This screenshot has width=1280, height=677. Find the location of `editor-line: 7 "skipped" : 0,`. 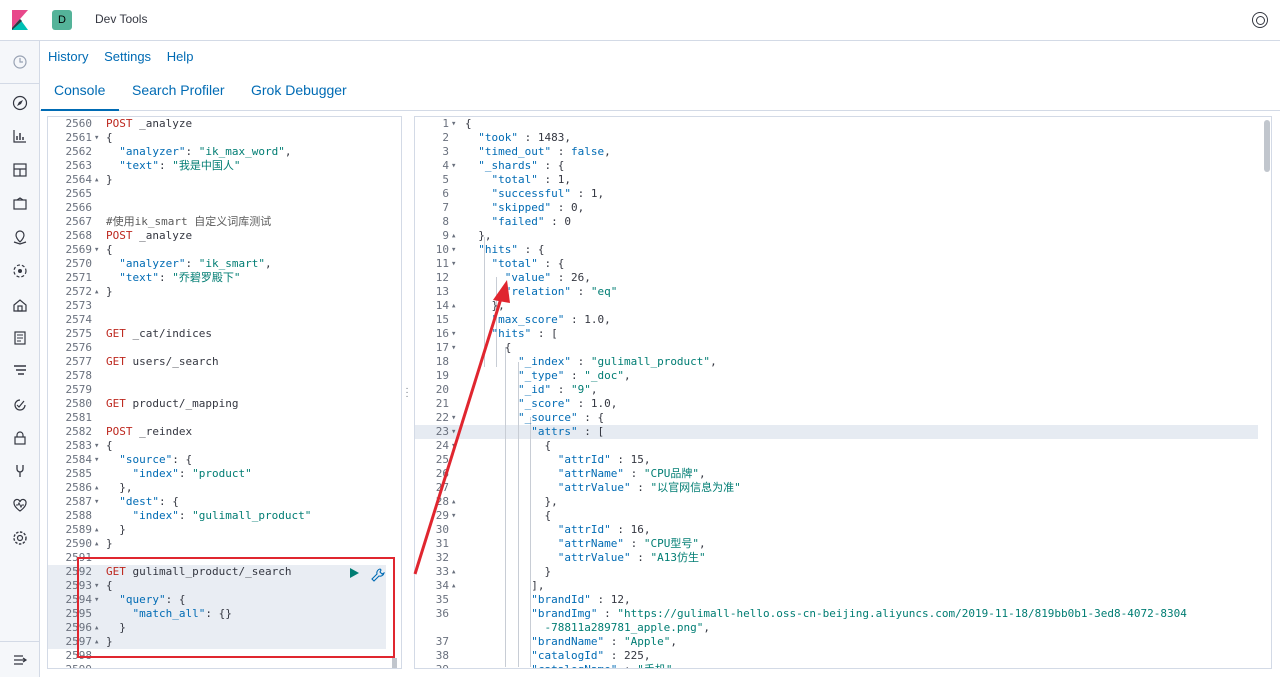

editor-line: 7 "skipped" : 0, is located at coordinates (843, 208).